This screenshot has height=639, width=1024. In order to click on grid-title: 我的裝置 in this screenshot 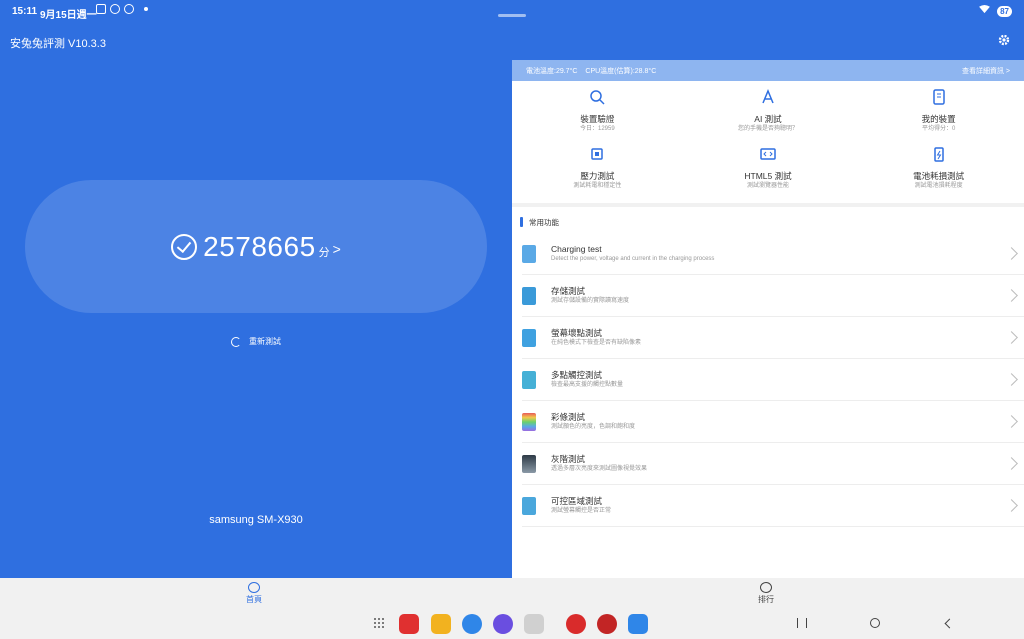, I will do `click(938, 119)`.